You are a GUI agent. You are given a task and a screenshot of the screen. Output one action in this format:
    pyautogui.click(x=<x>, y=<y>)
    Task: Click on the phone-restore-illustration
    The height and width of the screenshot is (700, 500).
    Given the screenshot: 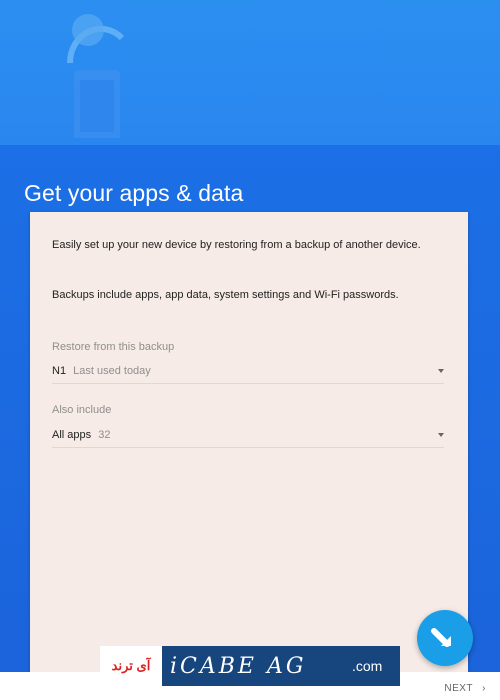 What is the action you would take?
    pyautogui.click(x=96, y=76)
    